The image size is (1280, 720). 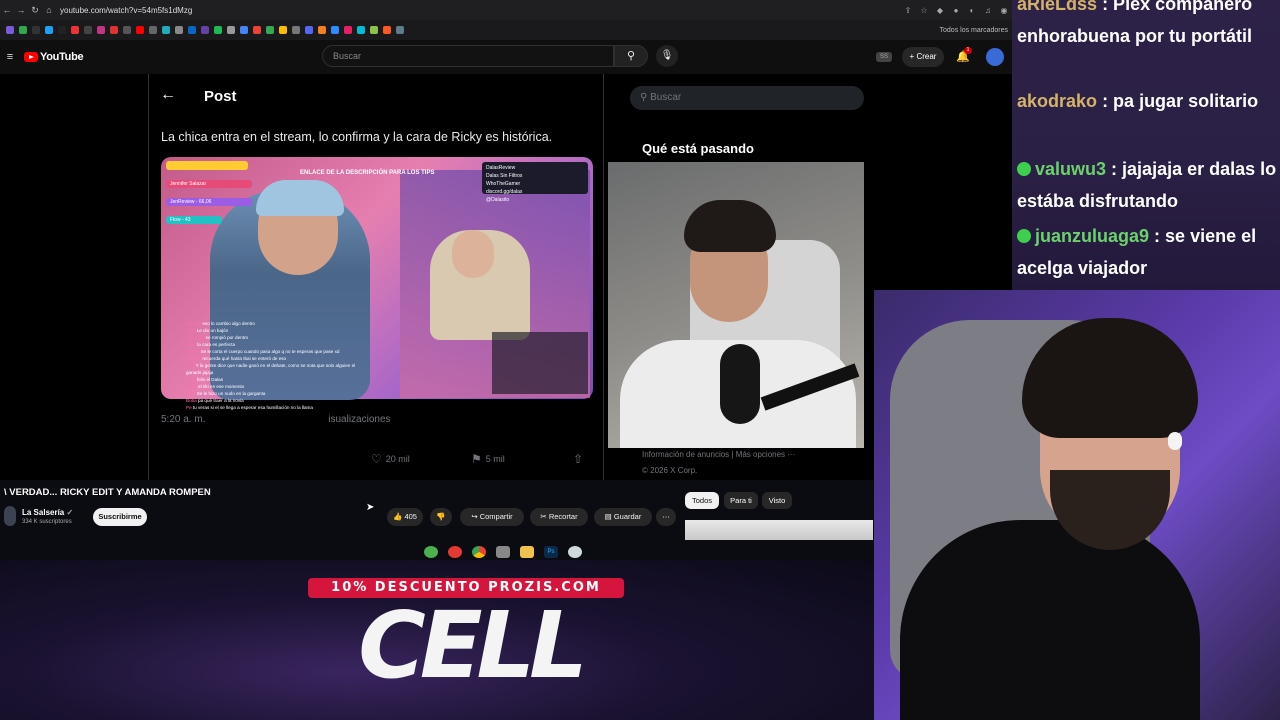 I want to click on folder-icon, so click(x=527, y=552).